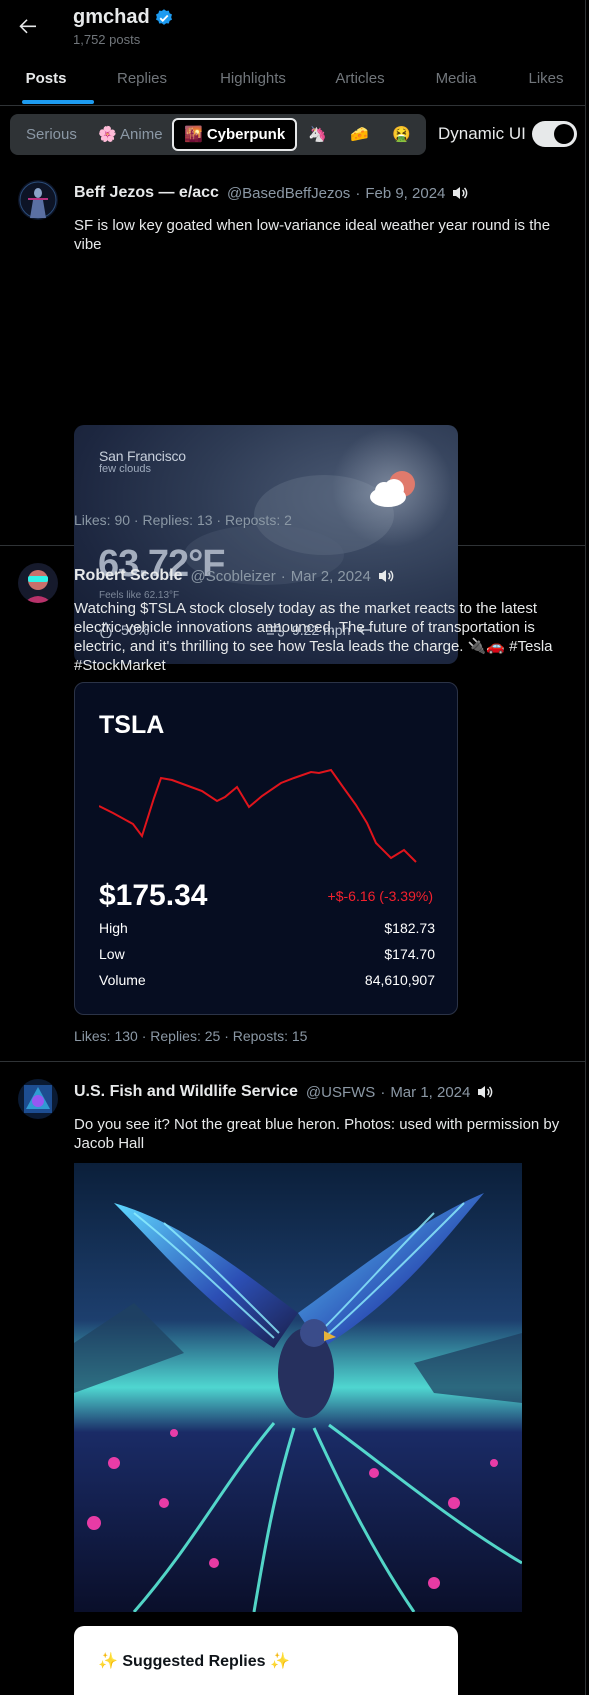 This screenshot has height=1695, width=589. Describe the element at coordinates (46, 78) in the screenshot. I see `tab-posts-label: Posts` at that location.